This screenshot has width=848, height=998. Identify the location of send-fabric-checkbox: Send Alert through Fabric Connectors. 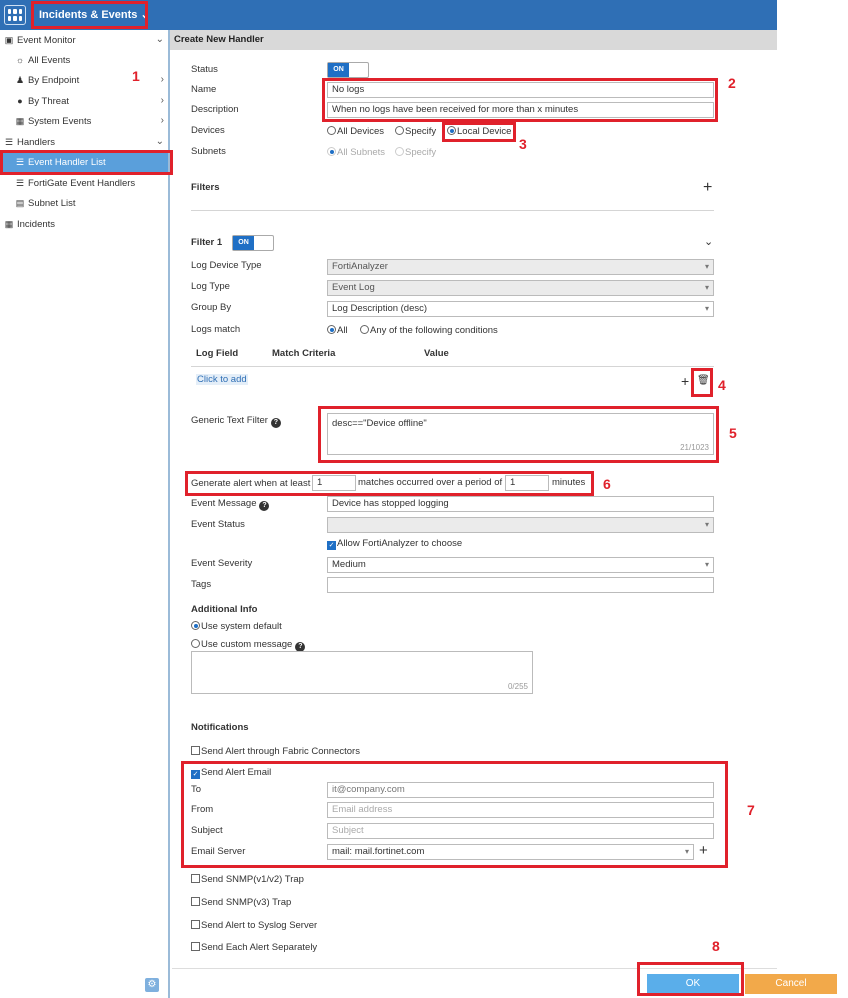
(275, 752).